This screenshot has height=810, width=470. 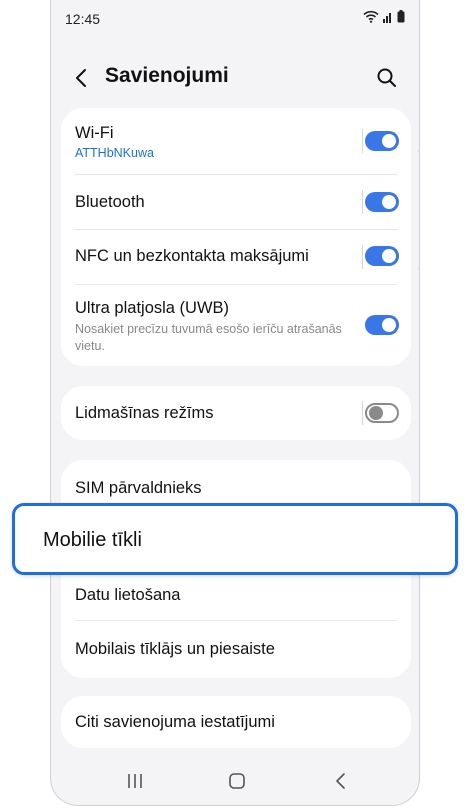 I want to click on uwb-label: Ultra platjosla (UWB), so click(x=152, y=308).